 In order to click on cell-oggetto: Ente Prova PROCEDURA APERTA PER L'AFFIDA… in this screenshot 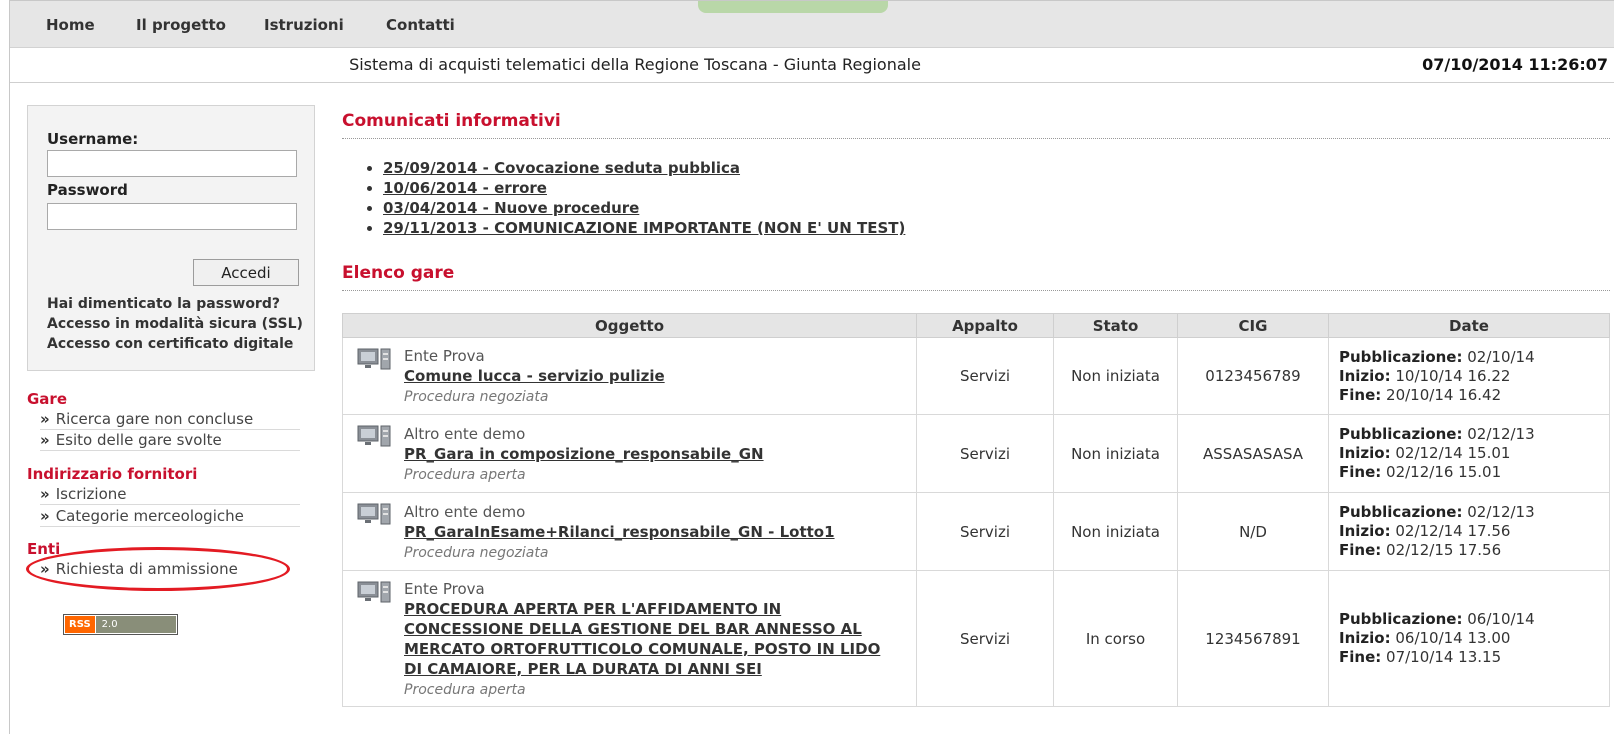, I will do `click(629, 638)`.